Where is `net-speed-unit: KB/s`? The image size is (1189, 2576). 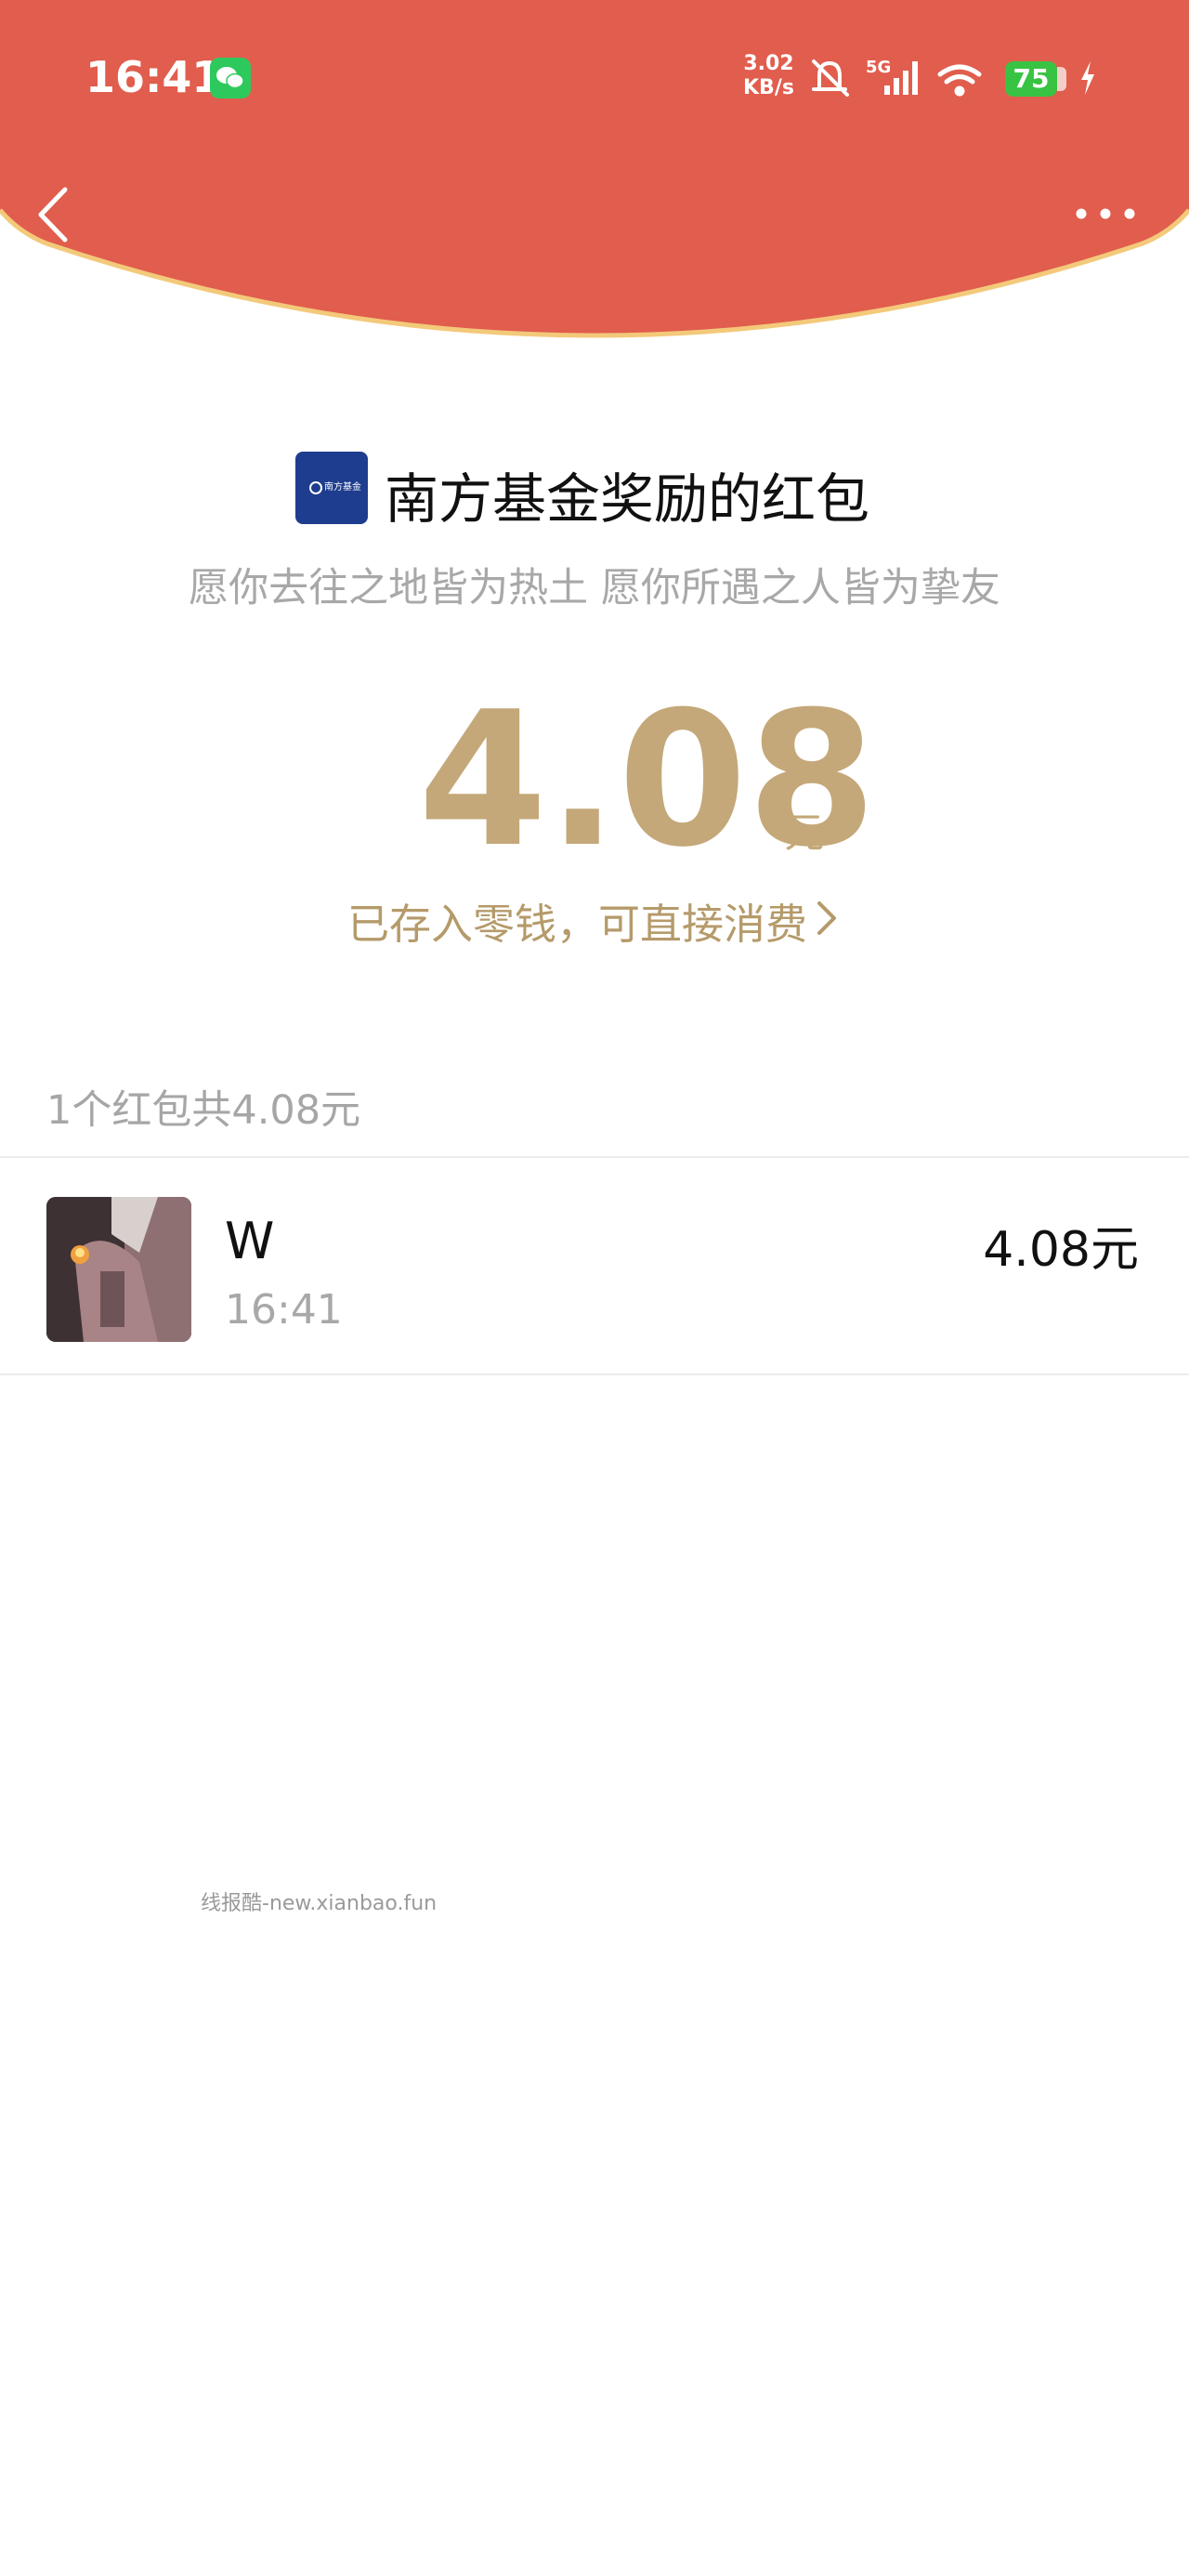
net-speed-unit: KB/s is located at coordinates (769, 87).